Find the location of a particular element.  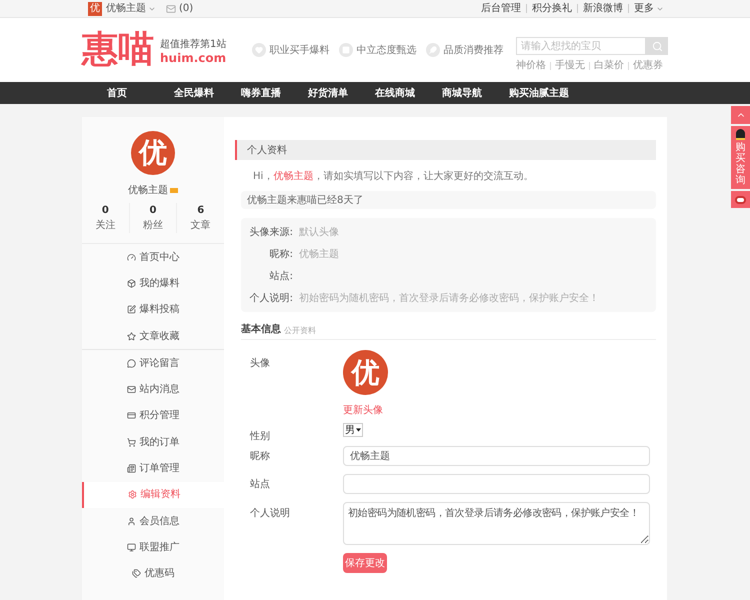

nav-link: 在线商城 is located at coordinates (408, 93).